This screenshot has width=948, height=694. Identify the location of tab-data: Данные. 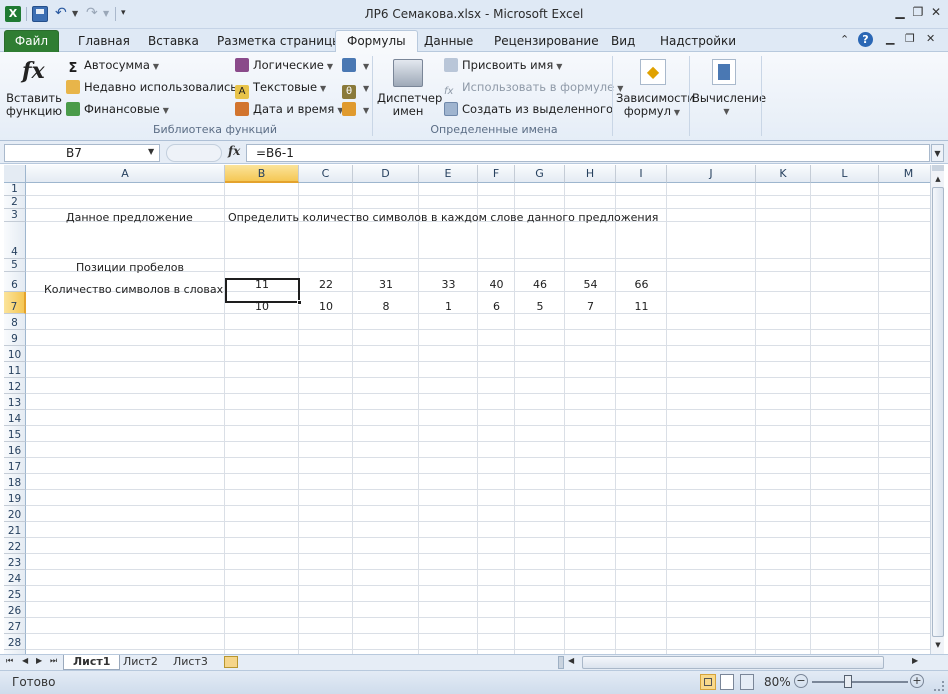
(448, 41).